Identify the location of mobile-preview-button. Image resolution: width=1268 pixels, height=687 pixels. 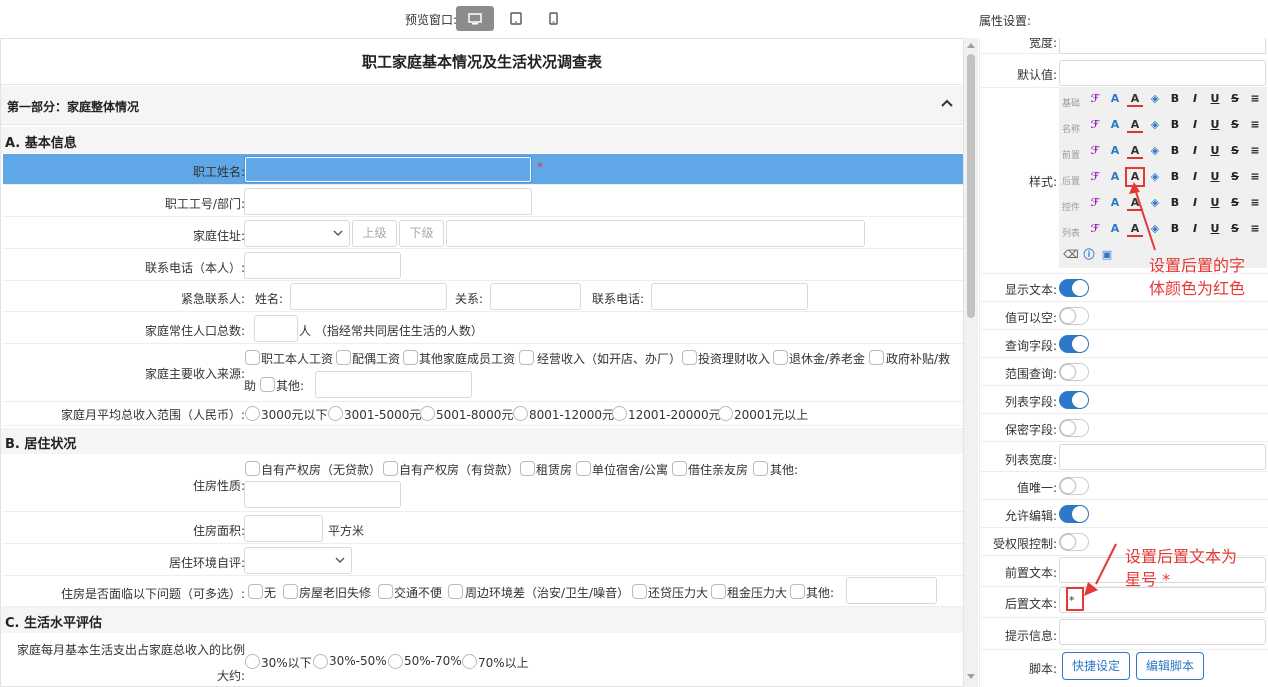
(553, 18).